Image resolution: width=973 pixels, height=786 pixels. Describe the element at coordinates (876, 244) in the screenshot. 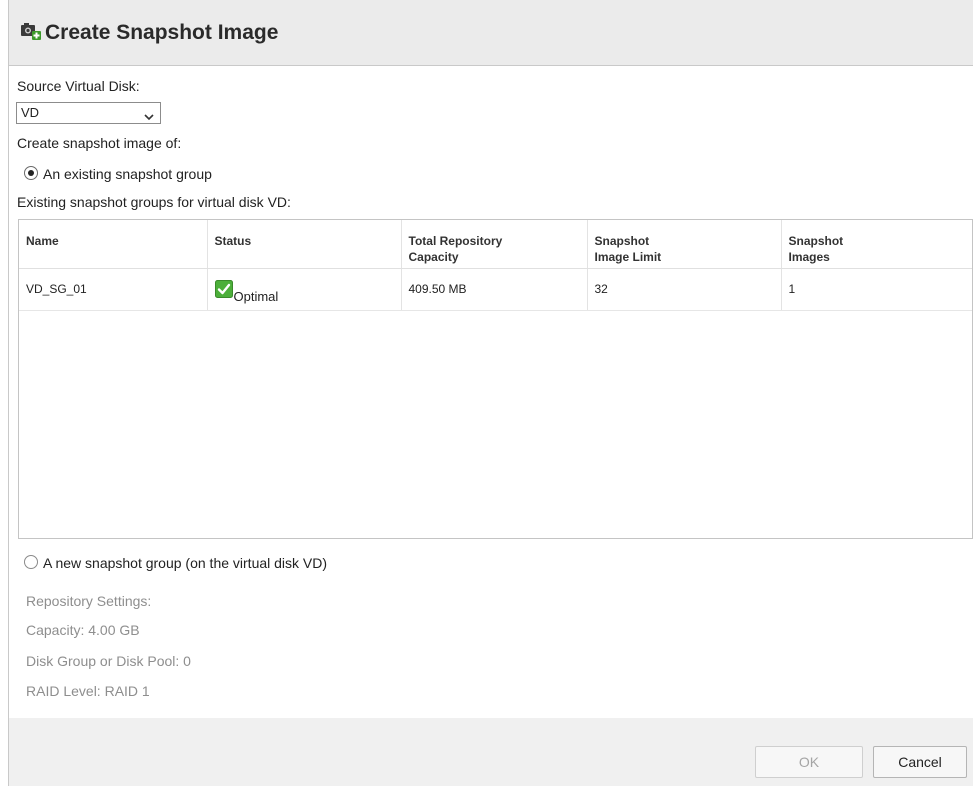

I see `column-header-snapshot-images: Snapshot Images` at that location.